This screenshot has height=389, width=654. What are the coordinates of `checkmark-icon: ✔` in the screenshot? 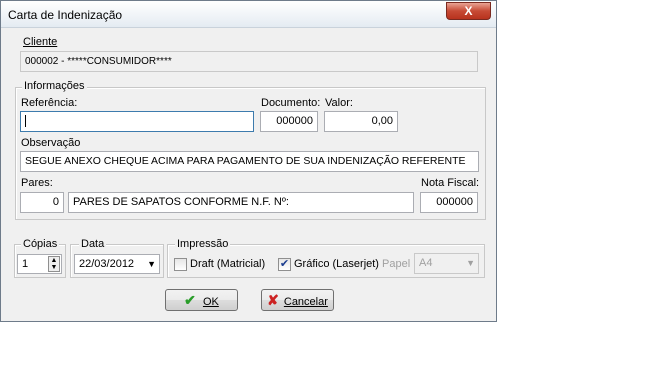 It's located at (284, 264).